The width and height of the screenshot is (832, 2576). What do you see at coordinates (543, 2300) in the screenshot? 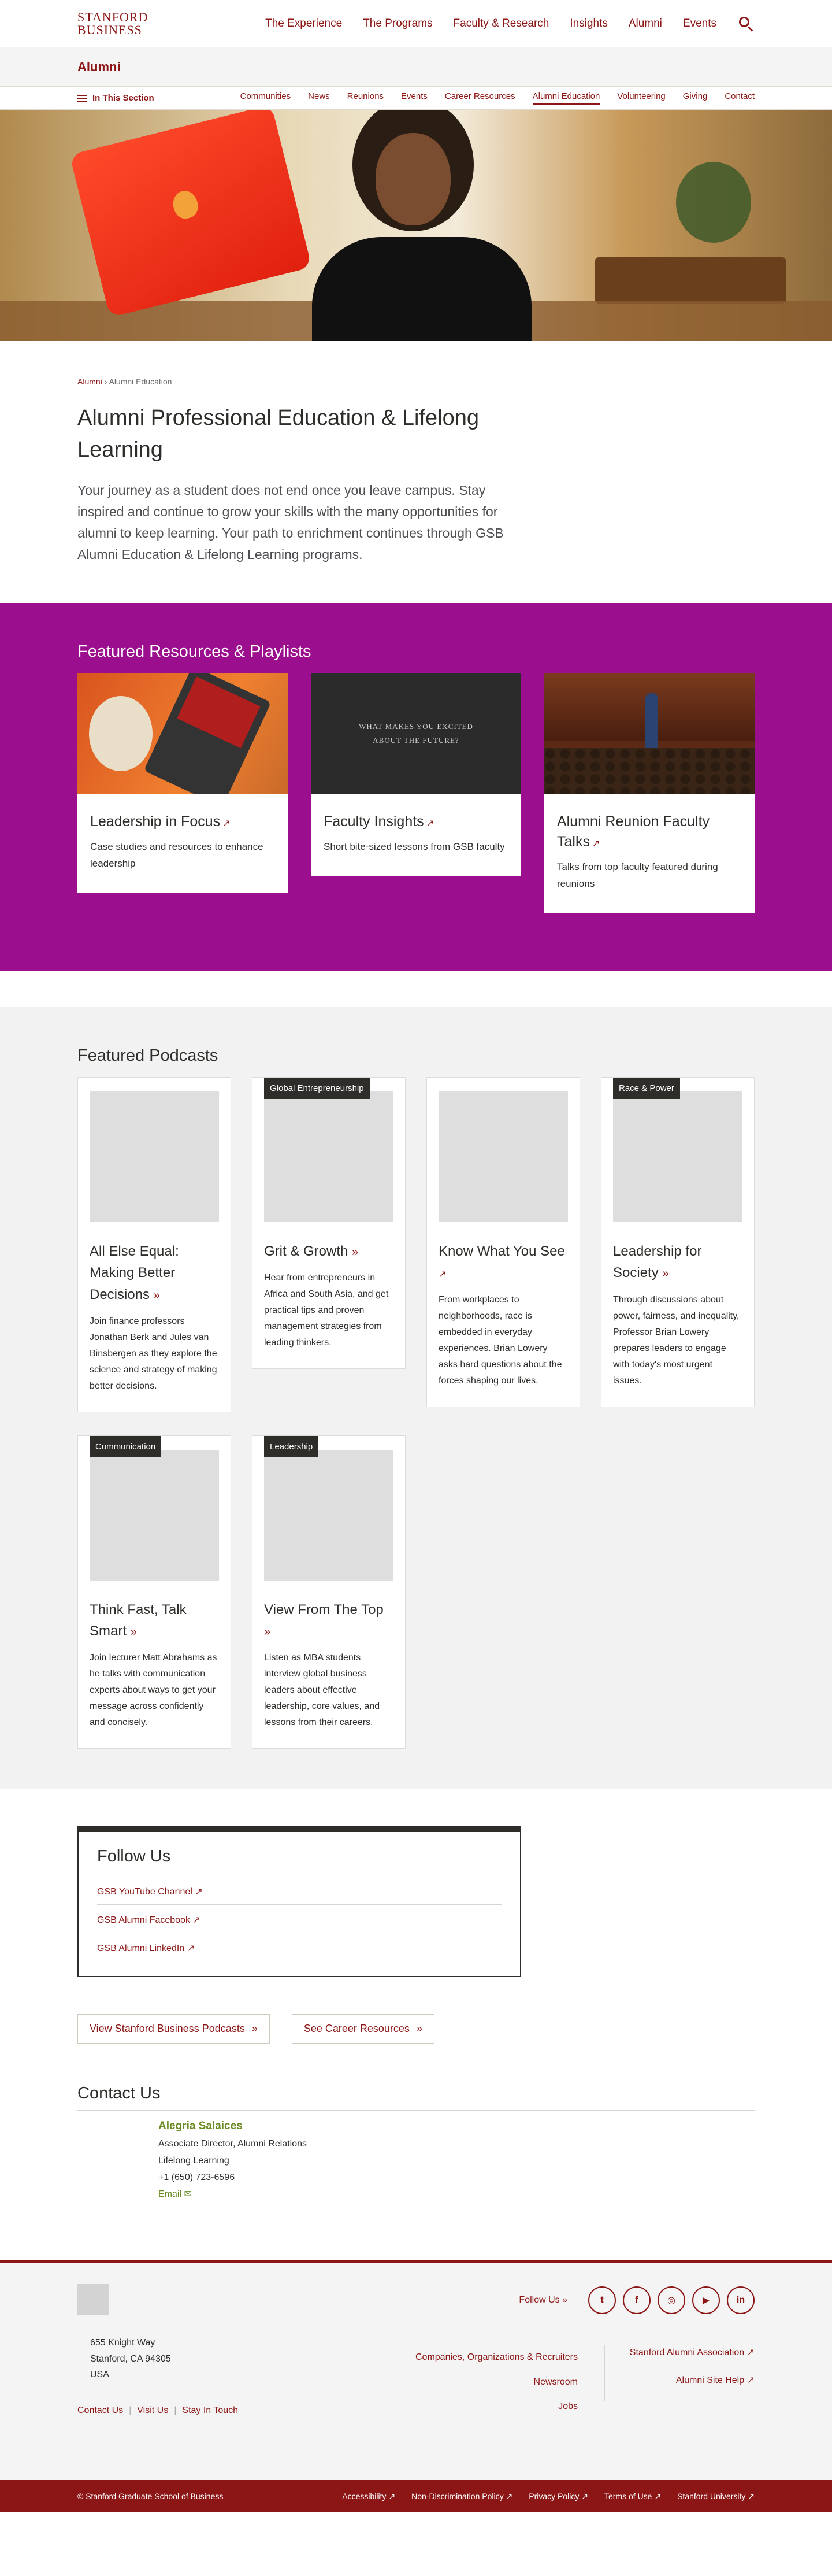
I see `footer-follow-label: Follow Us »` at bounding box center [543, 2300].